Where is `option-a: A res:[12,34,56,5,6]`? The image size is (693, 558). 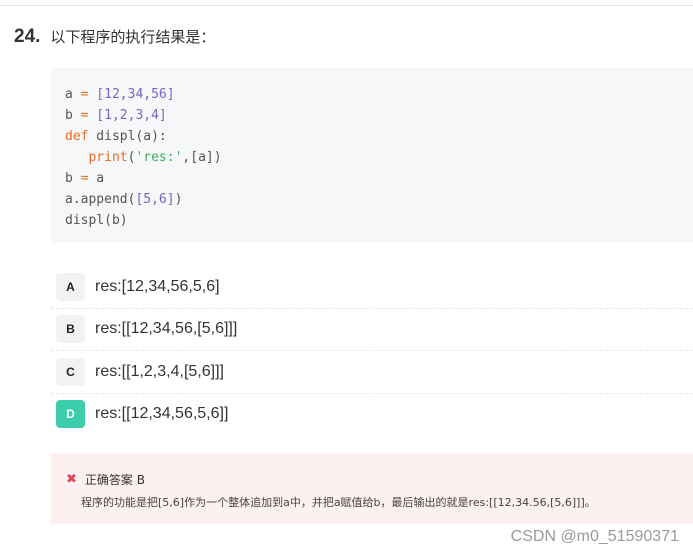
option-a: A res:[12,34,56,5,6] is located at coordinates (372, 287).